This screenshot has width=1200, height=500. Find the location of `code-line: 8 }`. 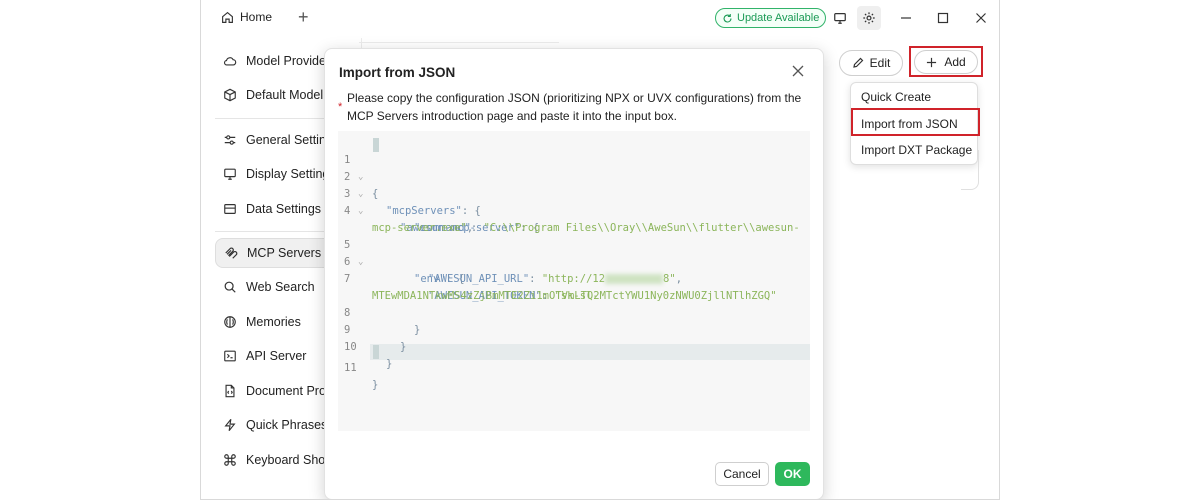

code-line: 8 } is located at coordinates (574, 312).